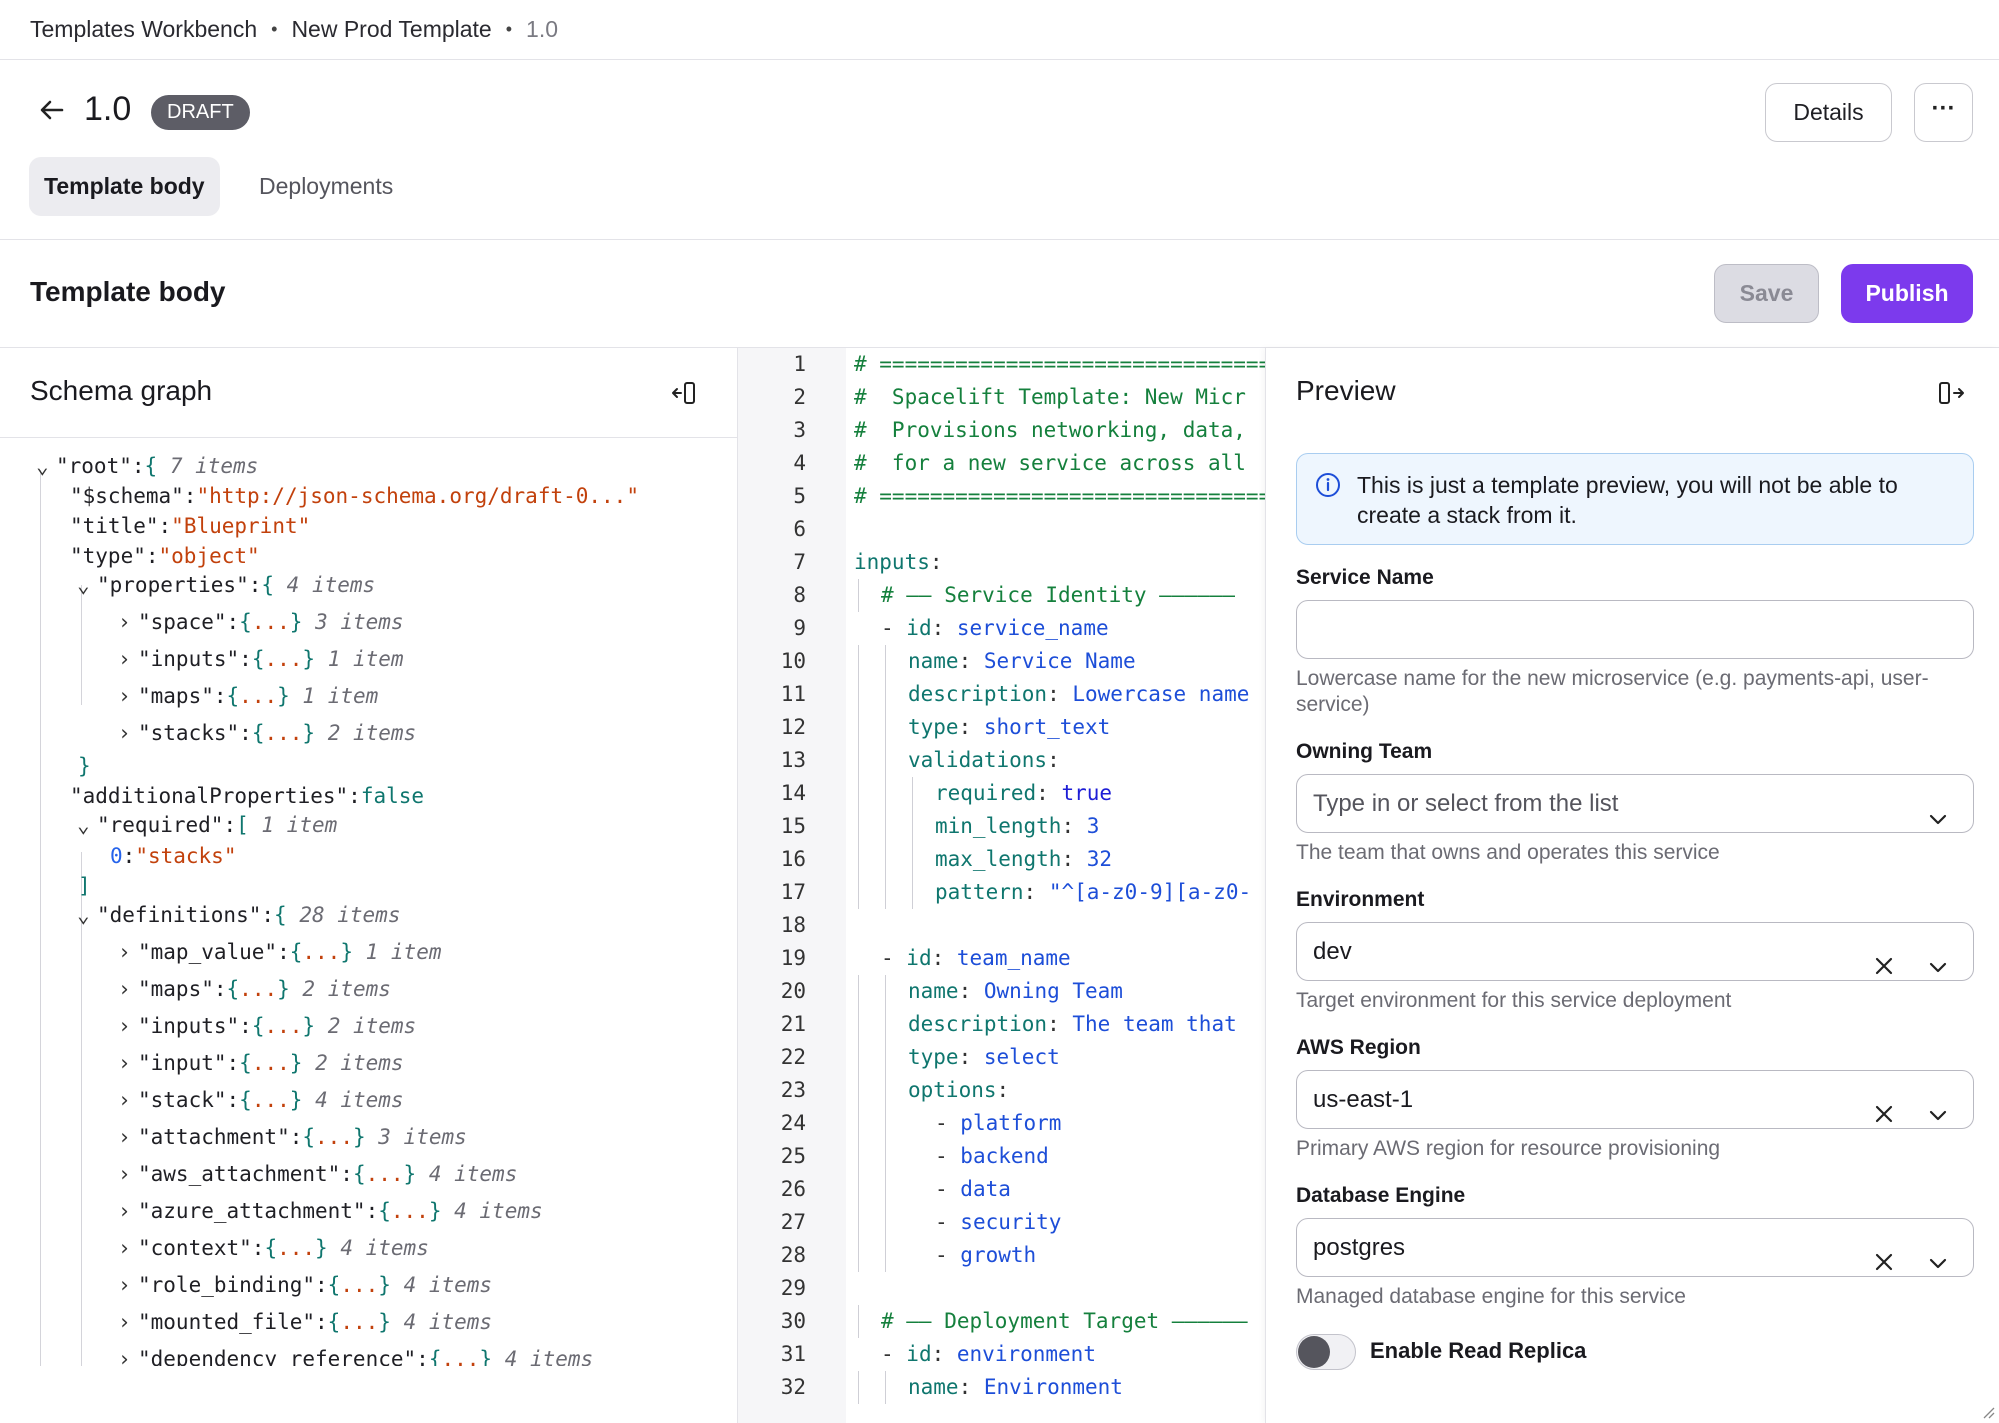 This screenshot has width=1999, height=1423. I want to click on tree-node-def-maps: › "maps":{...} 2 items, so click(254, 989).